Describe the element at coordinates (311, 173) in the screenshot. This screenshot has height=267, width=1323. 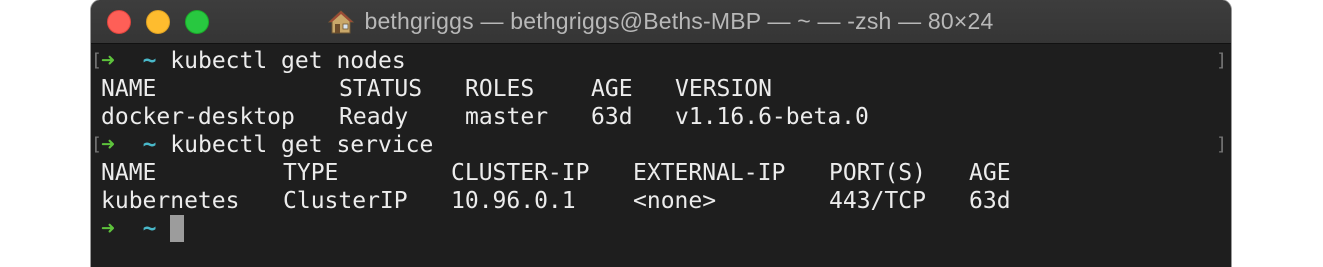
I see `column-header: TYPE` at that location.